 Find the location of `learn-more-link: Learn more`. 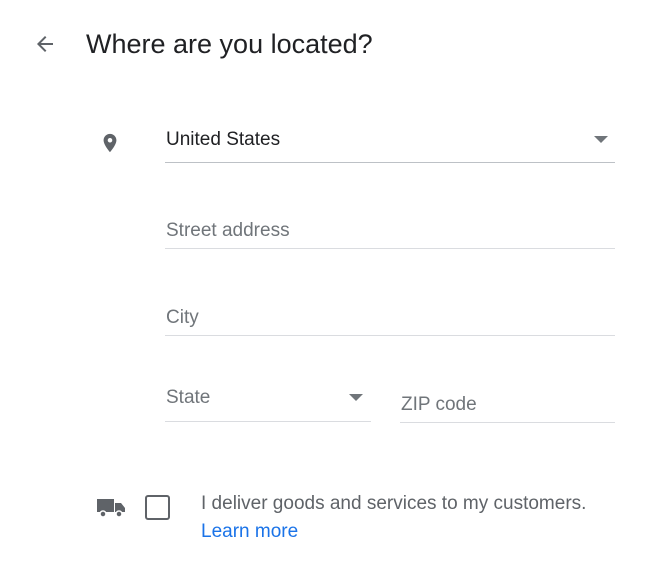

learn-more-link: Learn more is located at coordinates (249, 532).